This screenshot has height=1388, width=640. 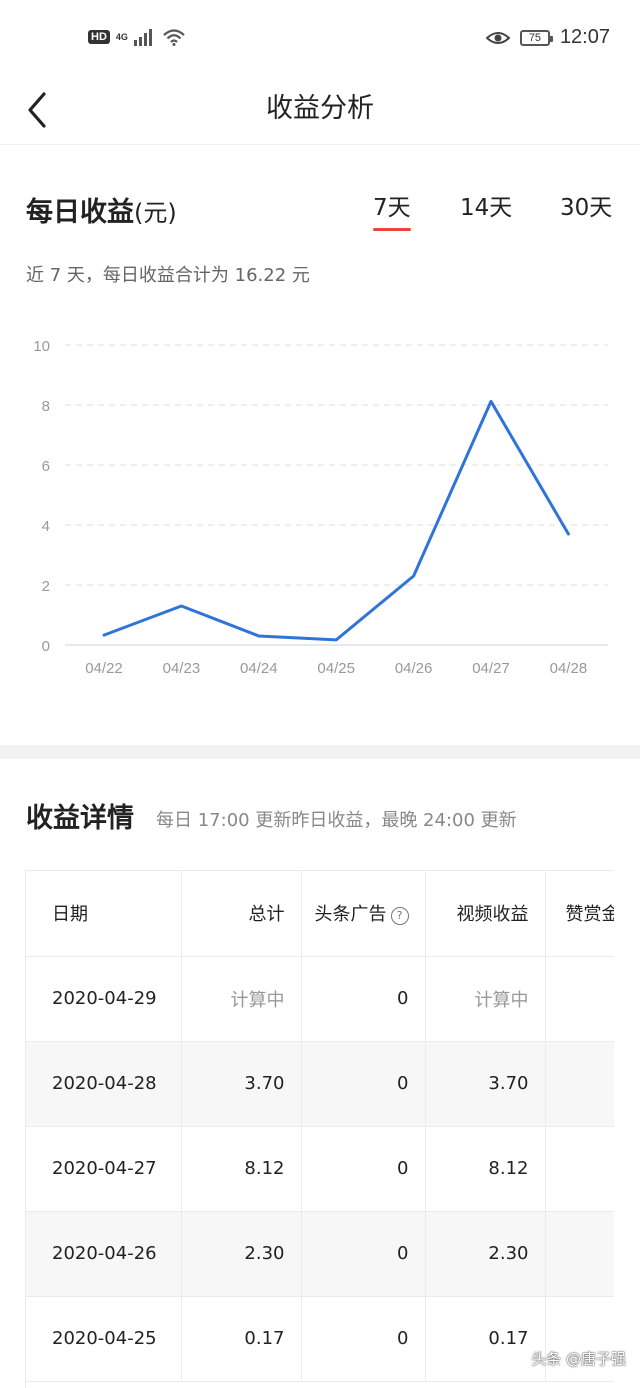 I want to click on tab-30-days-label: 30天, so click(x=586, y=208).